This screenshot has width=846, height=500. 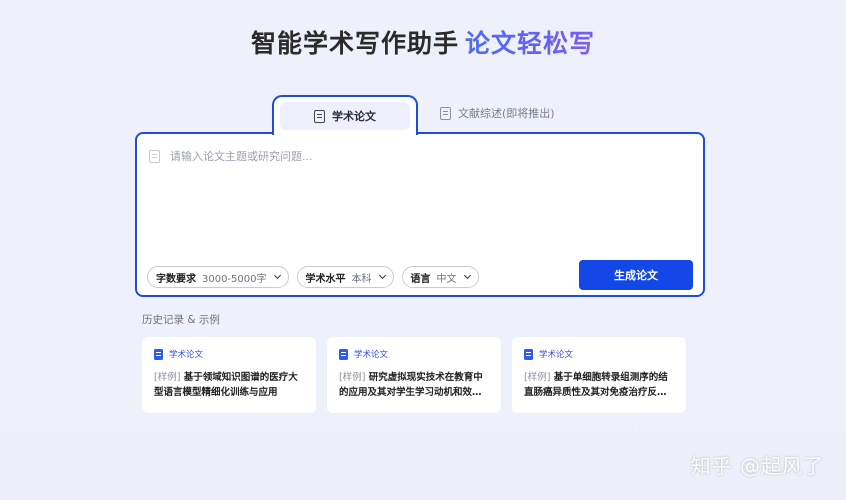 What do you see at coordinates (446, 279) in the screenshot?
I see `select-value: 中文` at bounding box center [446, 279].